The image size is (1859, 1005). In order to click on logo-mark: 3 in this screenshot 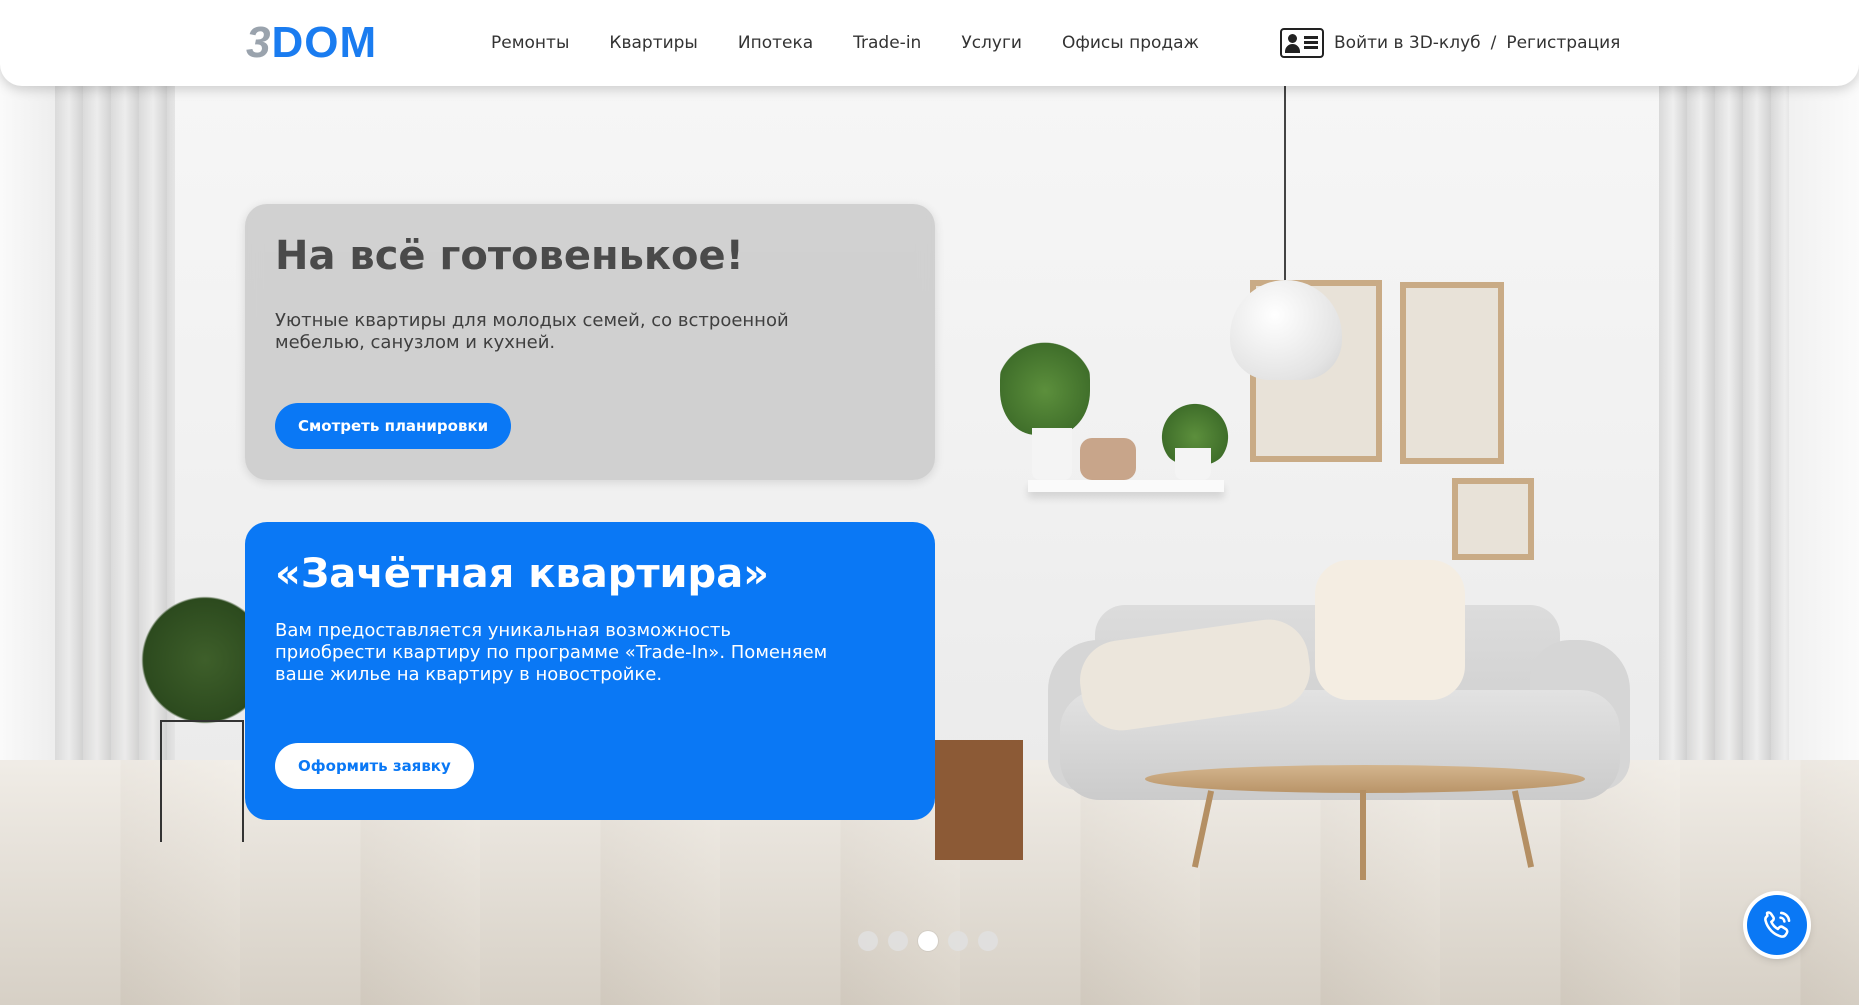, I will do `click(259, 42)`.